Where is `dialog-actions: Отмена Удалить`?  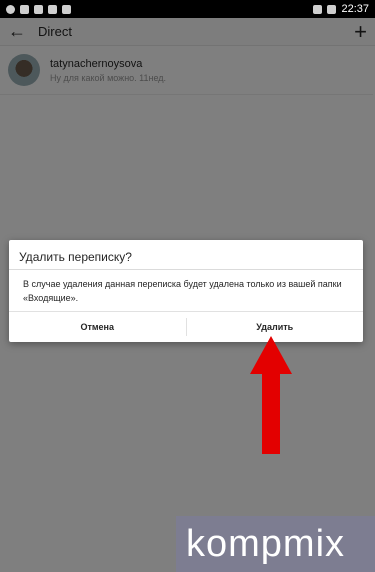 dialog-actions: Отмена Удалить is located at coordinates (186, 326).